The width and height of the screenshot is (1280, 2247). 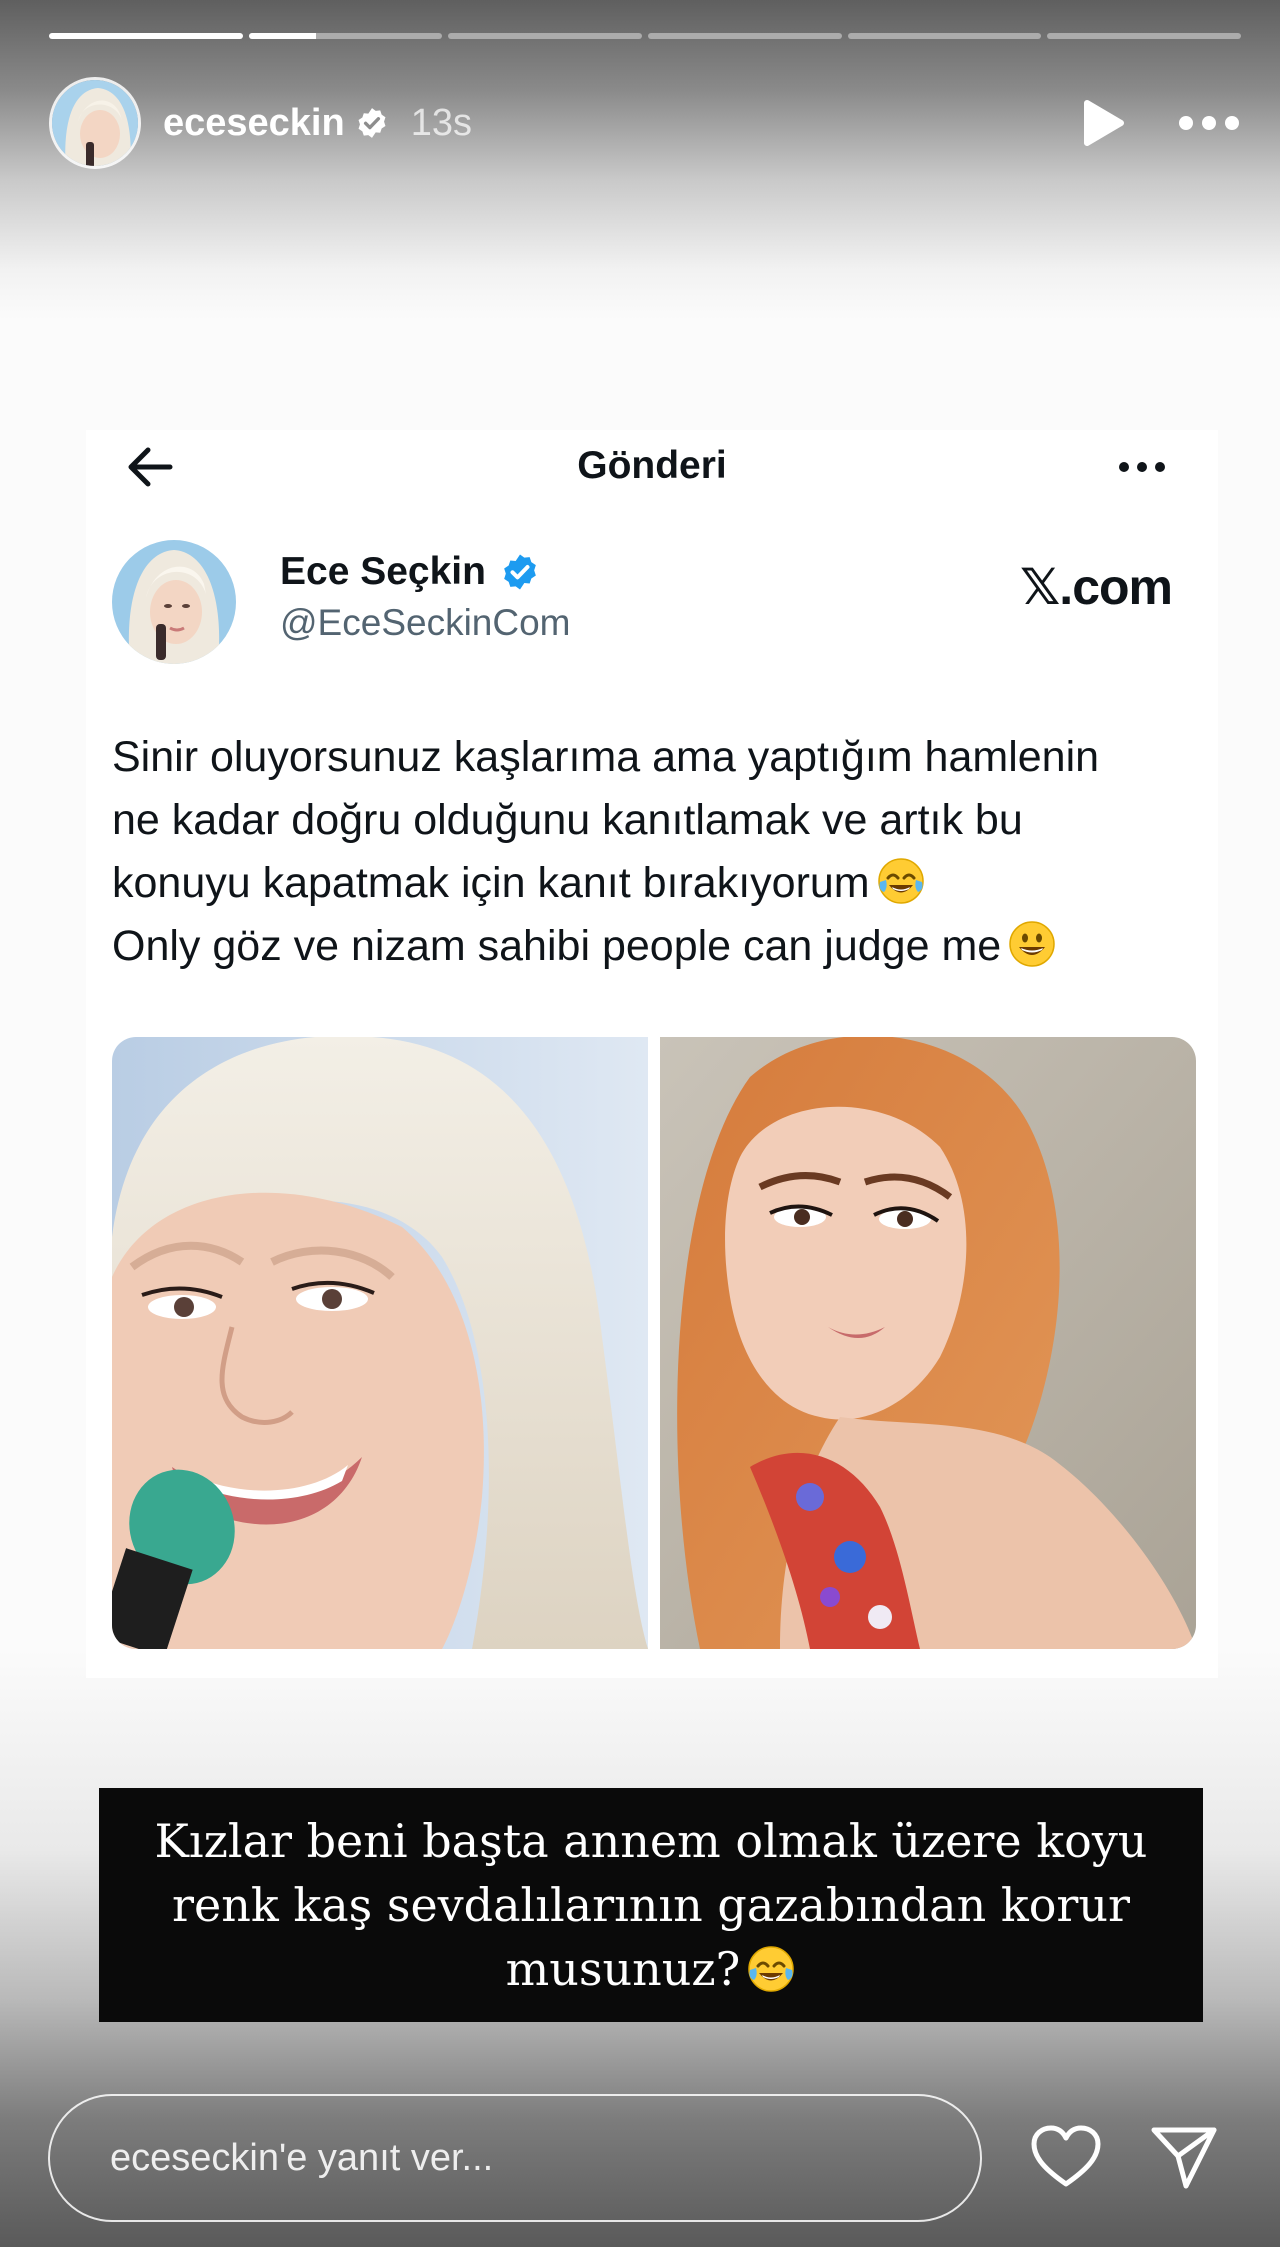 I want to click on author-avatar, so click(x=174, y=602).